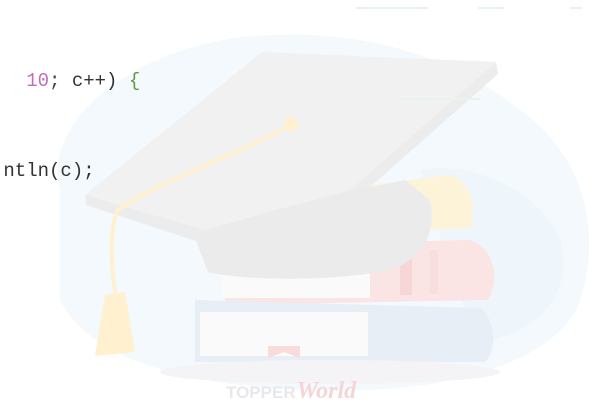 This screenshot has height=402, width=608. What do you see at coordinates (49, 171) in the screenshot?
I see `code-println: ntln(c);` at bounding box center [49, 171].